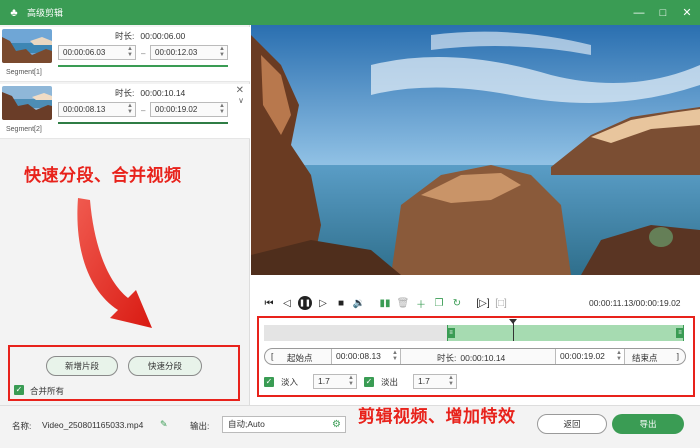  Describe the element at coordinates (22, 426) in the screenshot. I see `file-name-label: 名称:` at that location.